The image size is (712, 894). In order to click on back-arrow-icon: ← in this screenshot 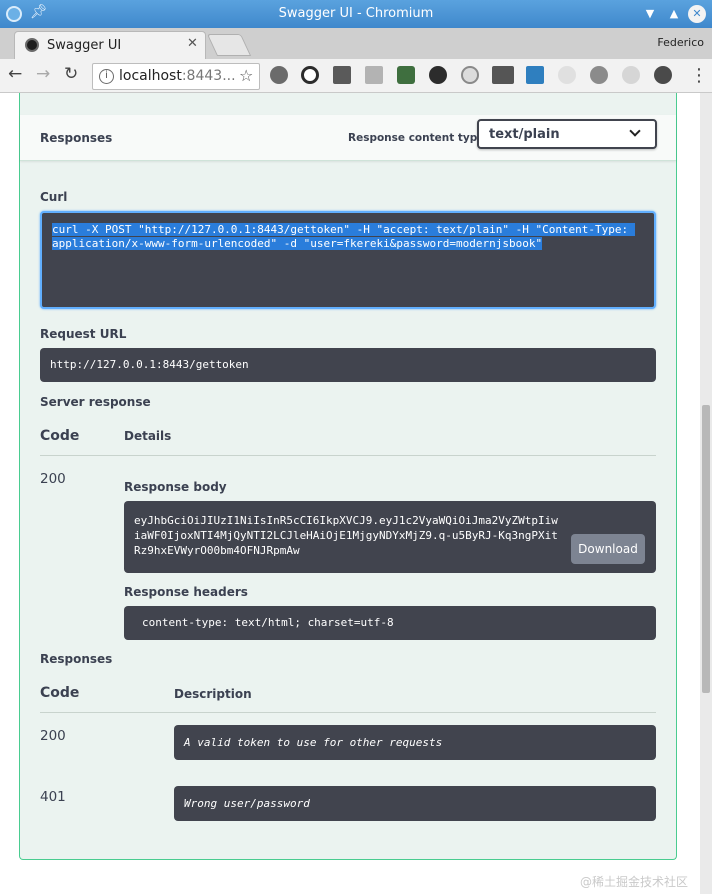, I will do `click(15, 74)`.